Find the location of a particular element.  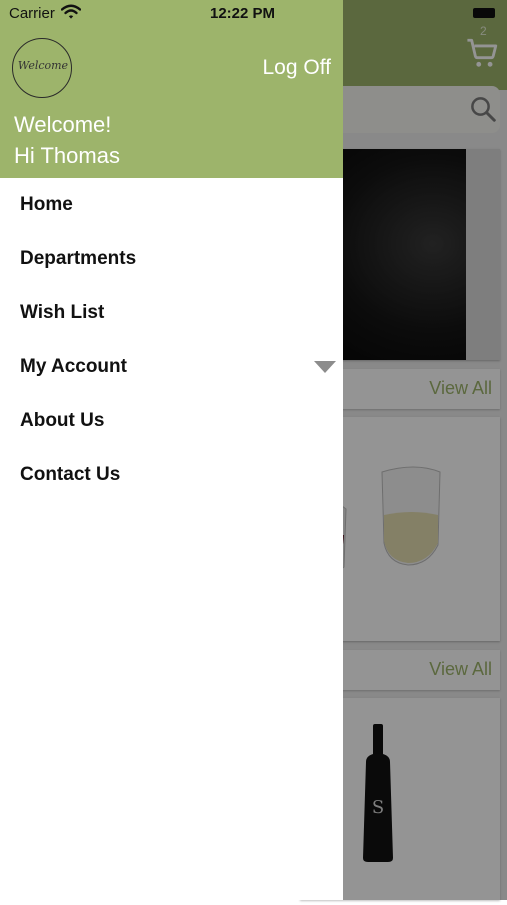

welcome-logo: Welcome is located at coordinates (42, 68).